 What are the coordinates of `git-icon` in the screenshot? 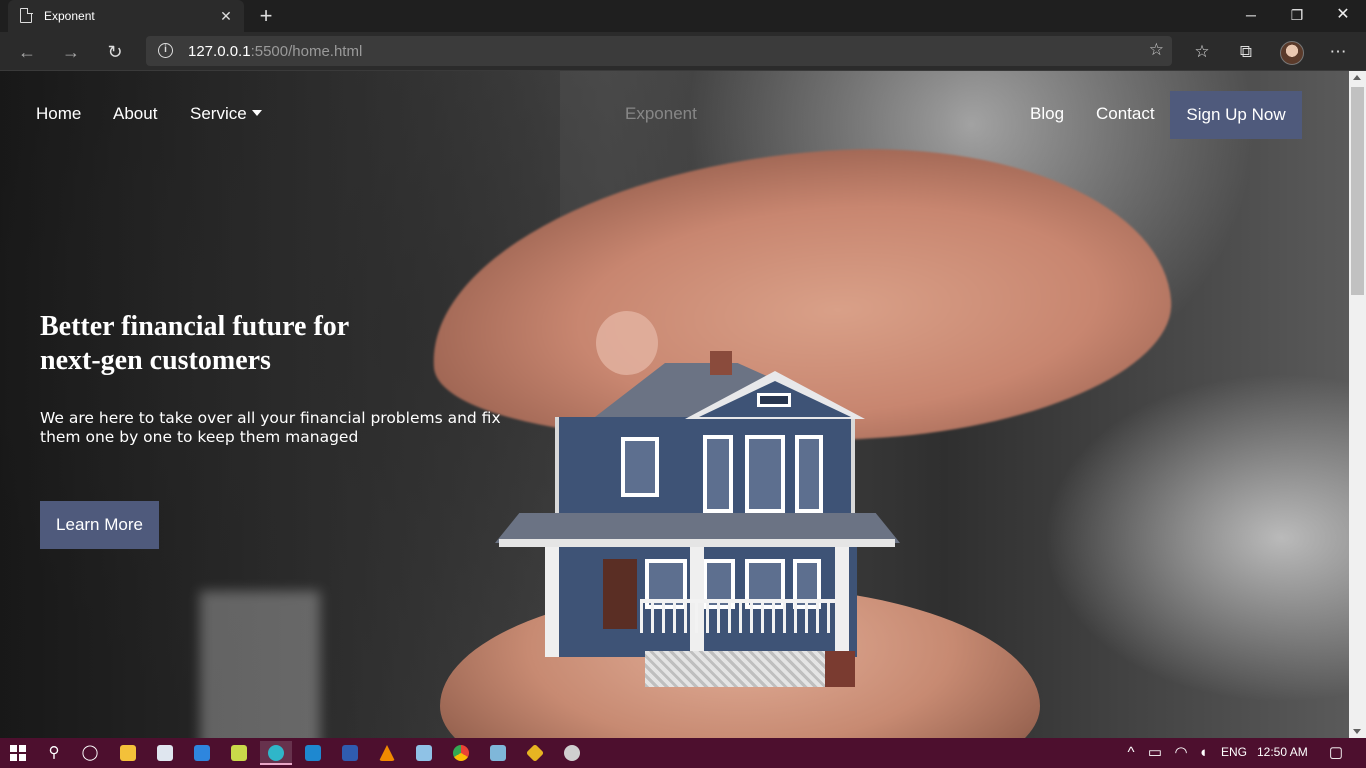 It's located at (535, 753).